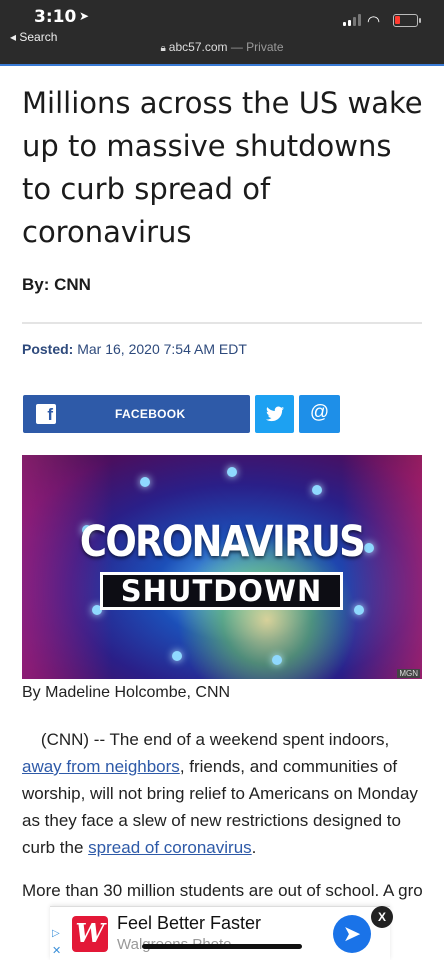 This screenshot has width=444, height=960. I want to click on home-indicator, so click(222, 946).